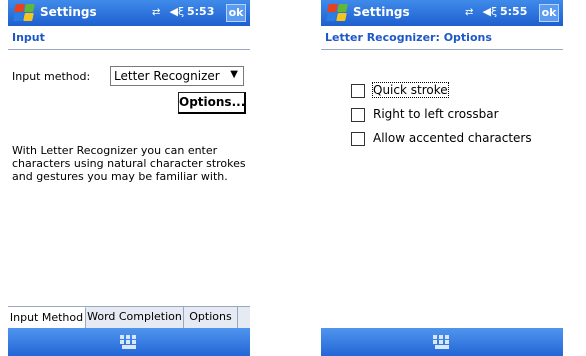 This screenshot has width=586, height=356. I want to click on status-area: ⇄ ◀ξ 5:55, so click(496, 11).